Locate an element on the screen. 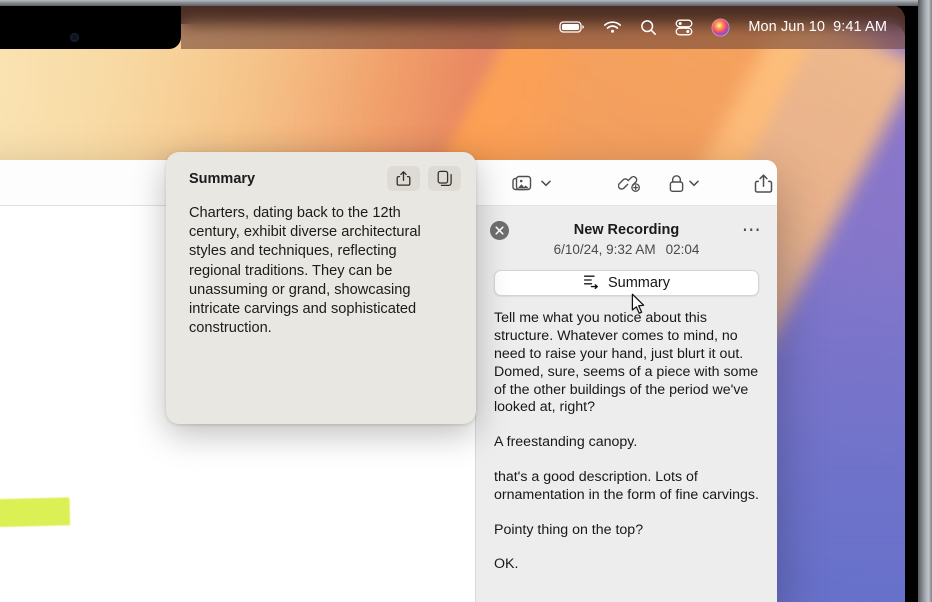 The image size is (932, 602). link-add-icon is located at coordinates (630, 183).